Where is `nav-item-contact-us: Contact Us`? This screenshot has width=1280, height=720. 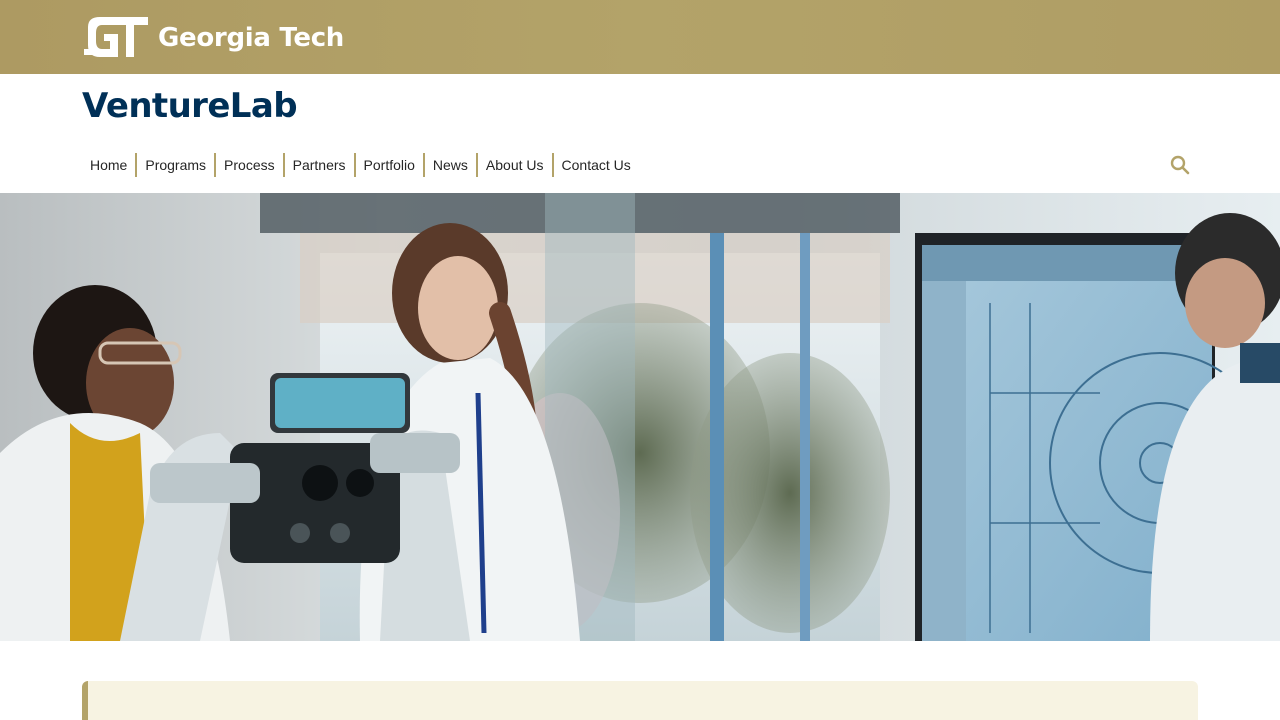
nav-item-contact-us: Contact Us is located at coordinates (595, 165).